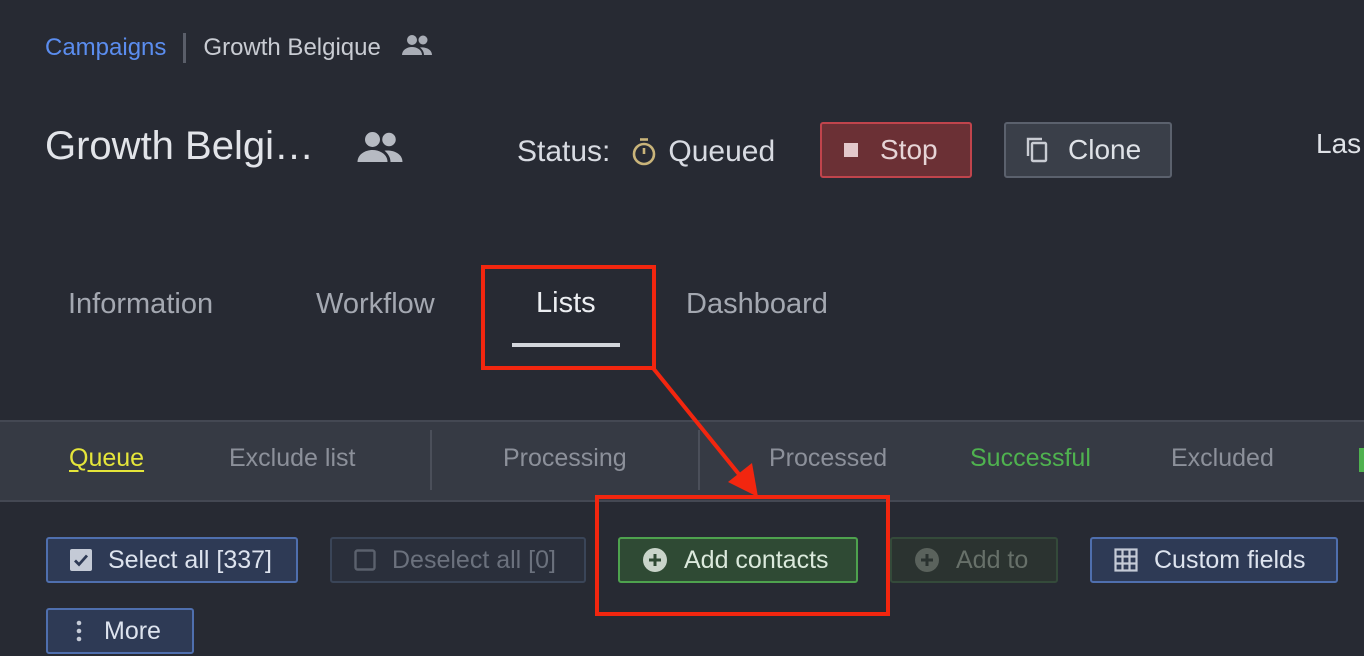 Image resolution: width=1364 pixels, height=656 pixels. What do you see at coordinates (742, 555) in the screenshot?
I see `annotation-highlight-add-contacts` at bounding box center [742, 555].